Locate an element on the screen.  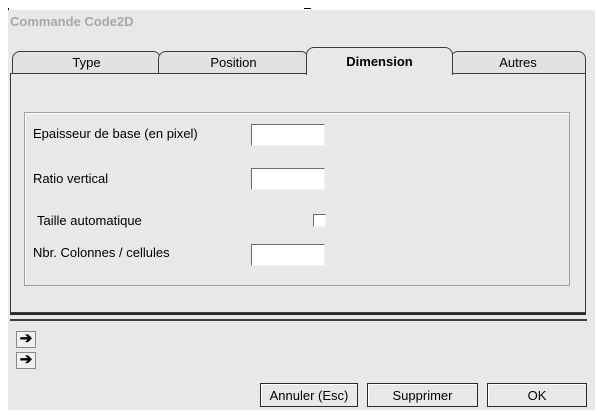
tab-position: Position is located at coordinates (233, 62).